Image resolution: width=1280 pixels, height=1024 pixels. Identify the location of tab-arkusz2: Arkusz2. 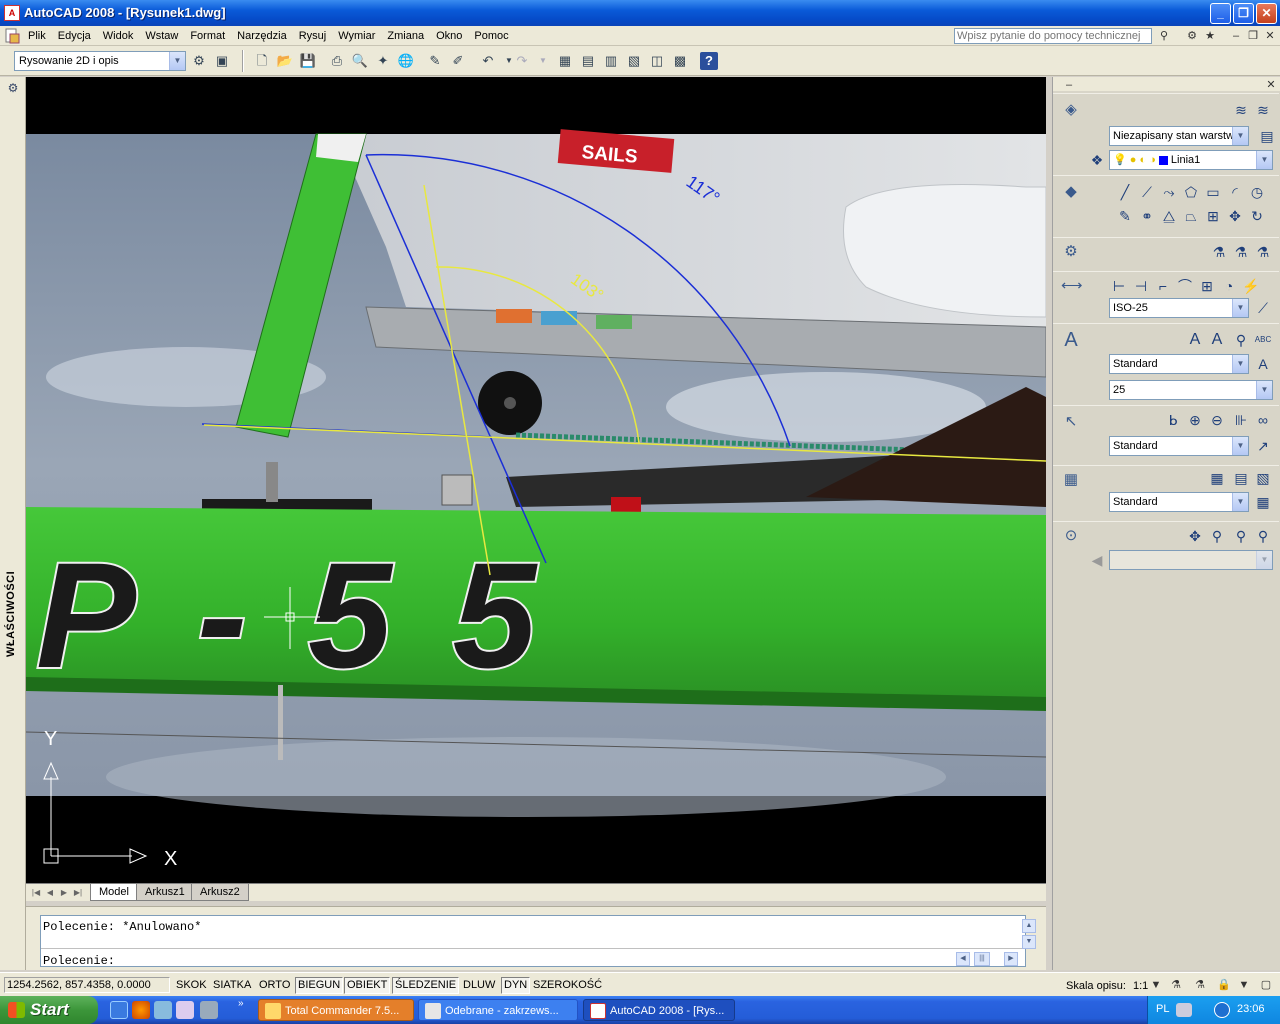
(220, 892).